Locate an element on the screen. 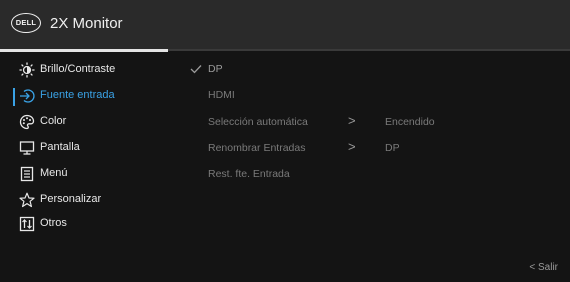 Image resolution: width=570 pixels, height=282 pixels. color-palette-icon is located at coordinates (27, 122).